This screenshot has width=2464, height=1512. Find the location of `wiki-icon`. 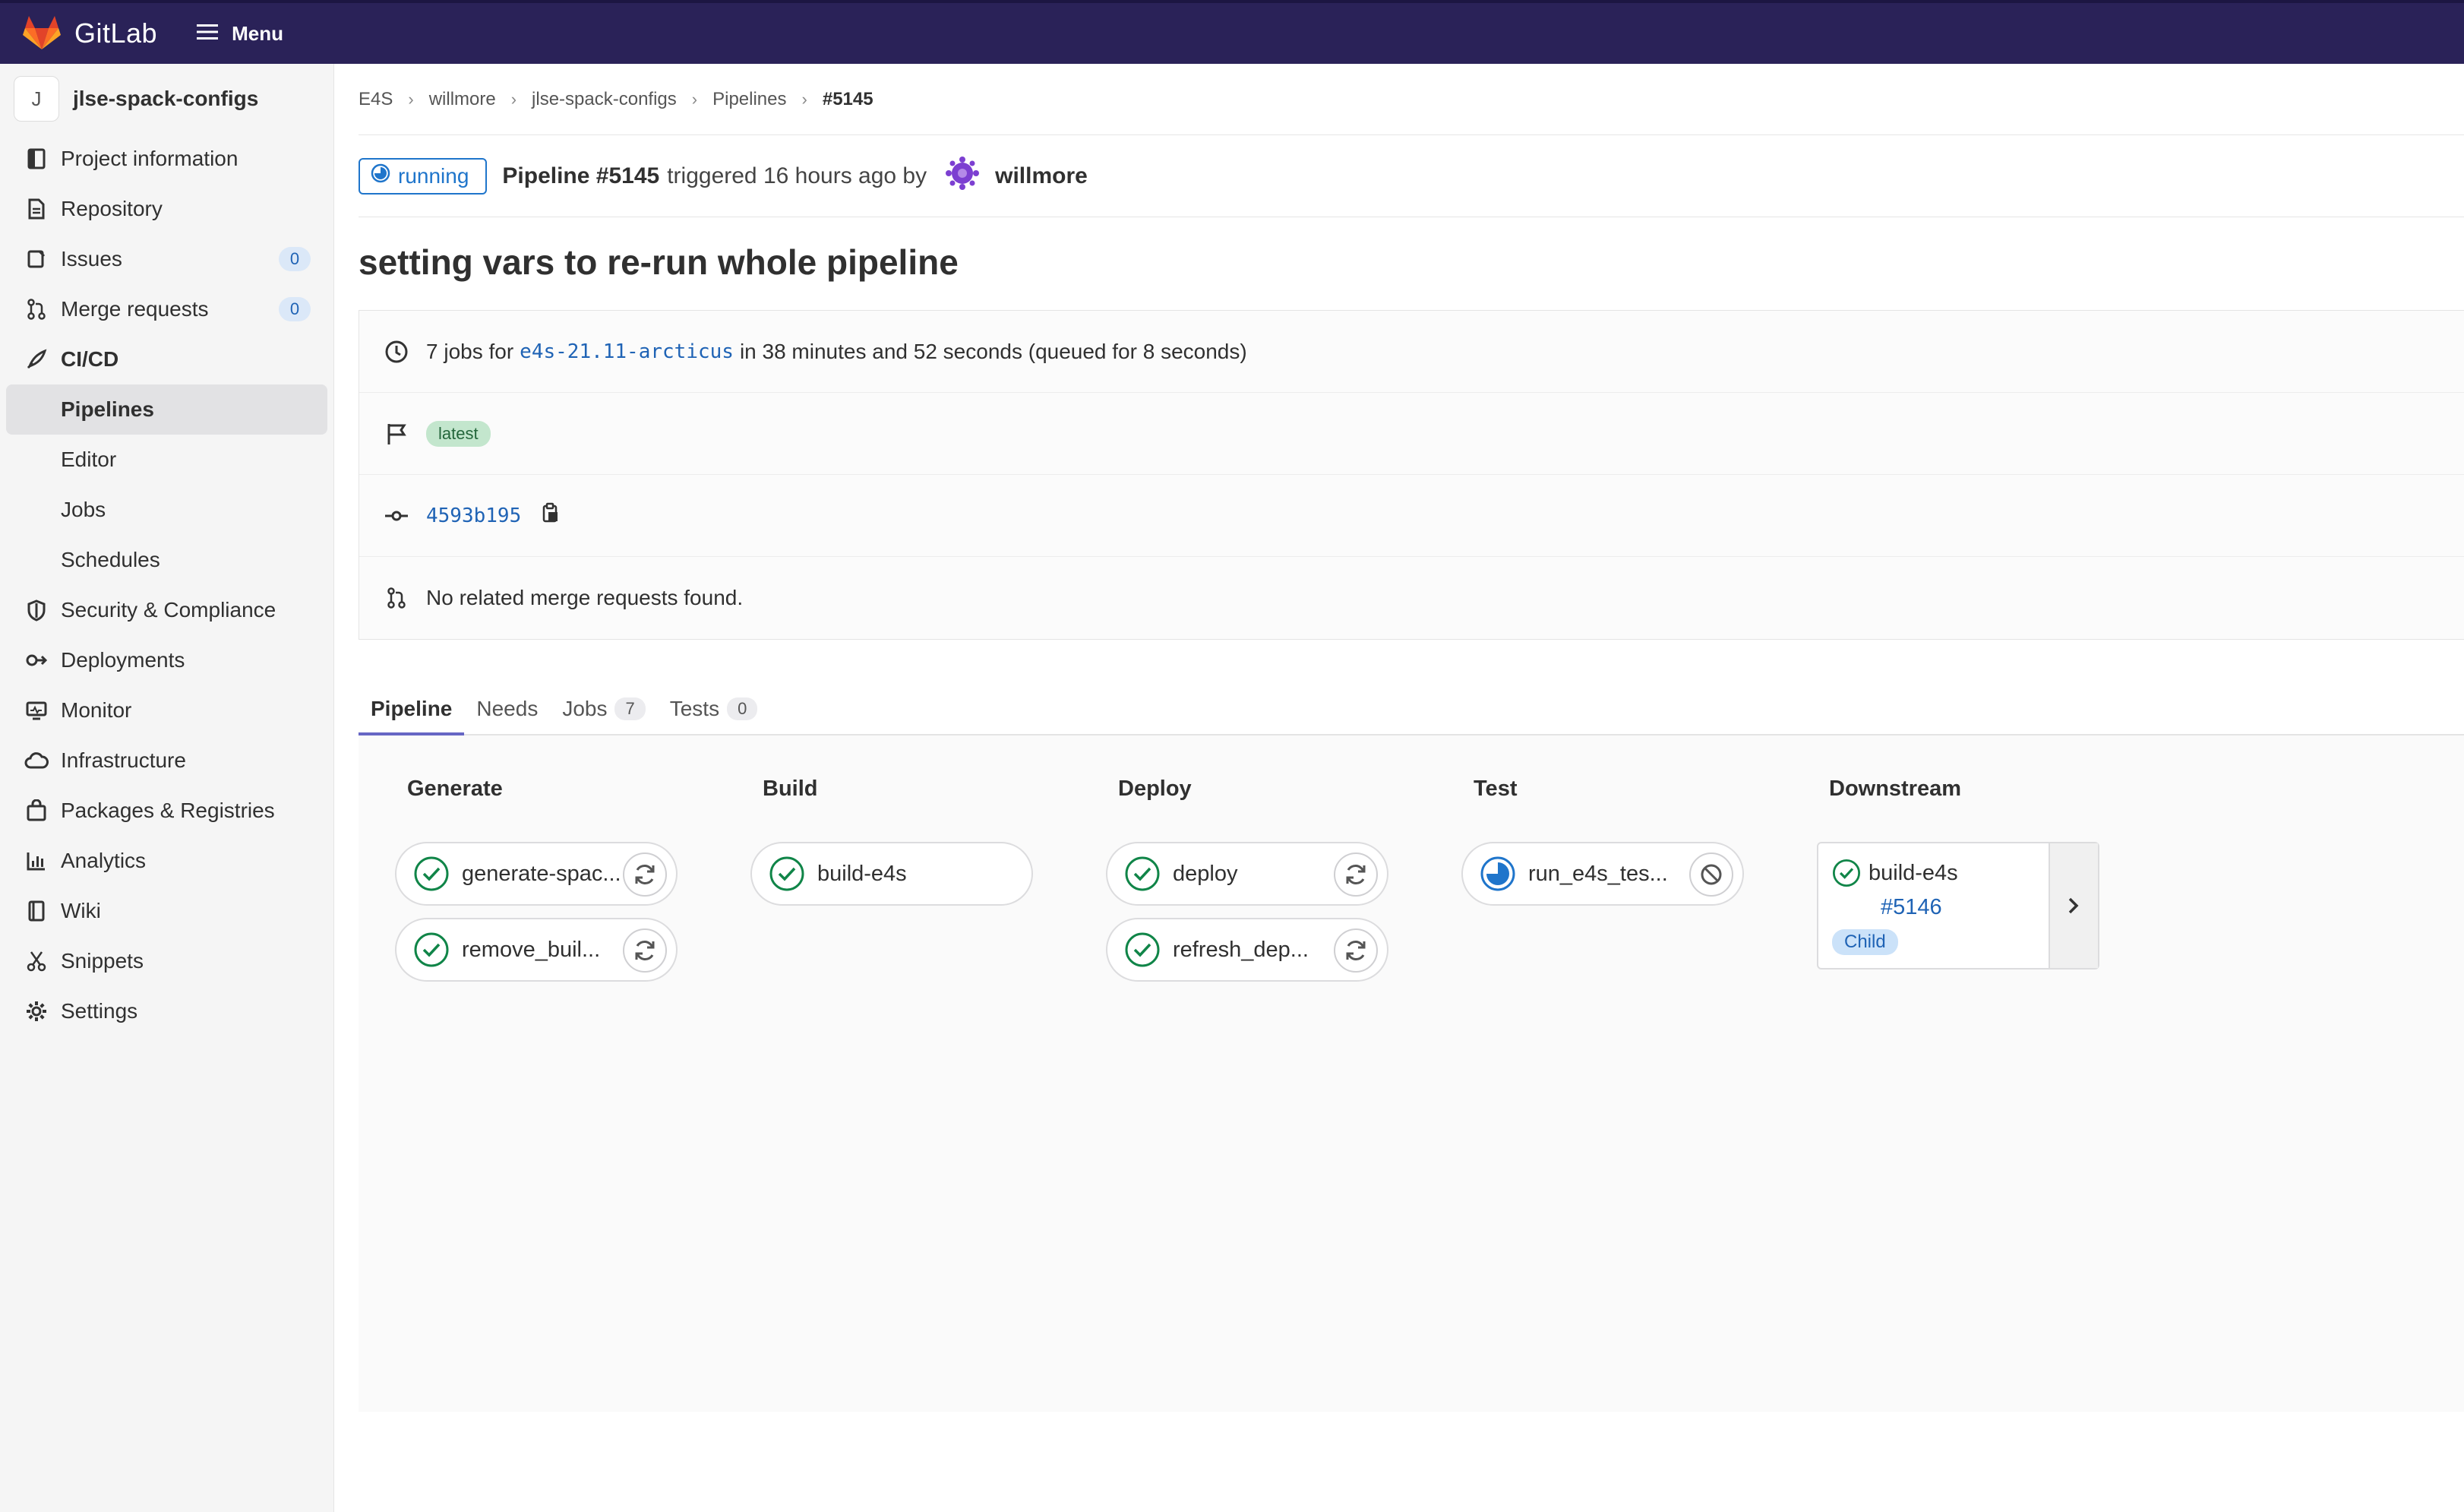

wiki-icon is located at coordinates (36, 911).